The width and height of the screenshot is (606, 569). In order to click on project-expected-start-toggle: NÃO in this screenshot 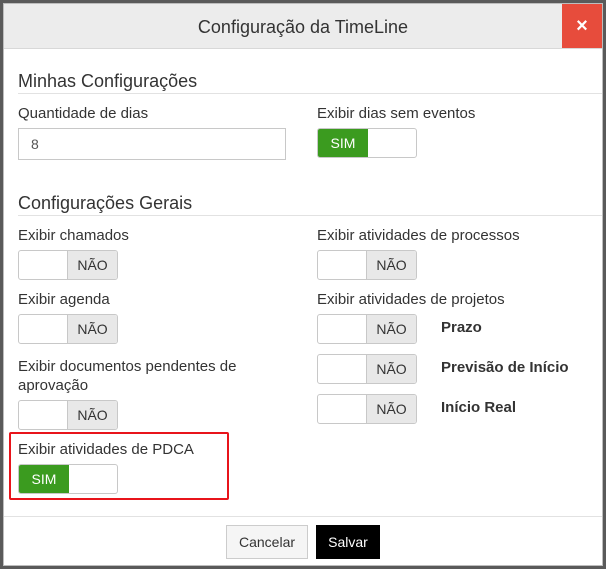, I will do `click(367, 369)`.